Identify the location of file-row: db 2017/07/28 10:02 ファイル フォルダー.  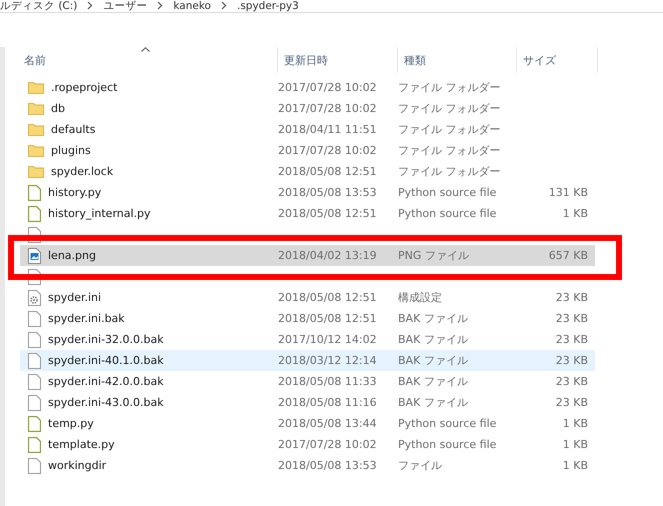
(307, 108).